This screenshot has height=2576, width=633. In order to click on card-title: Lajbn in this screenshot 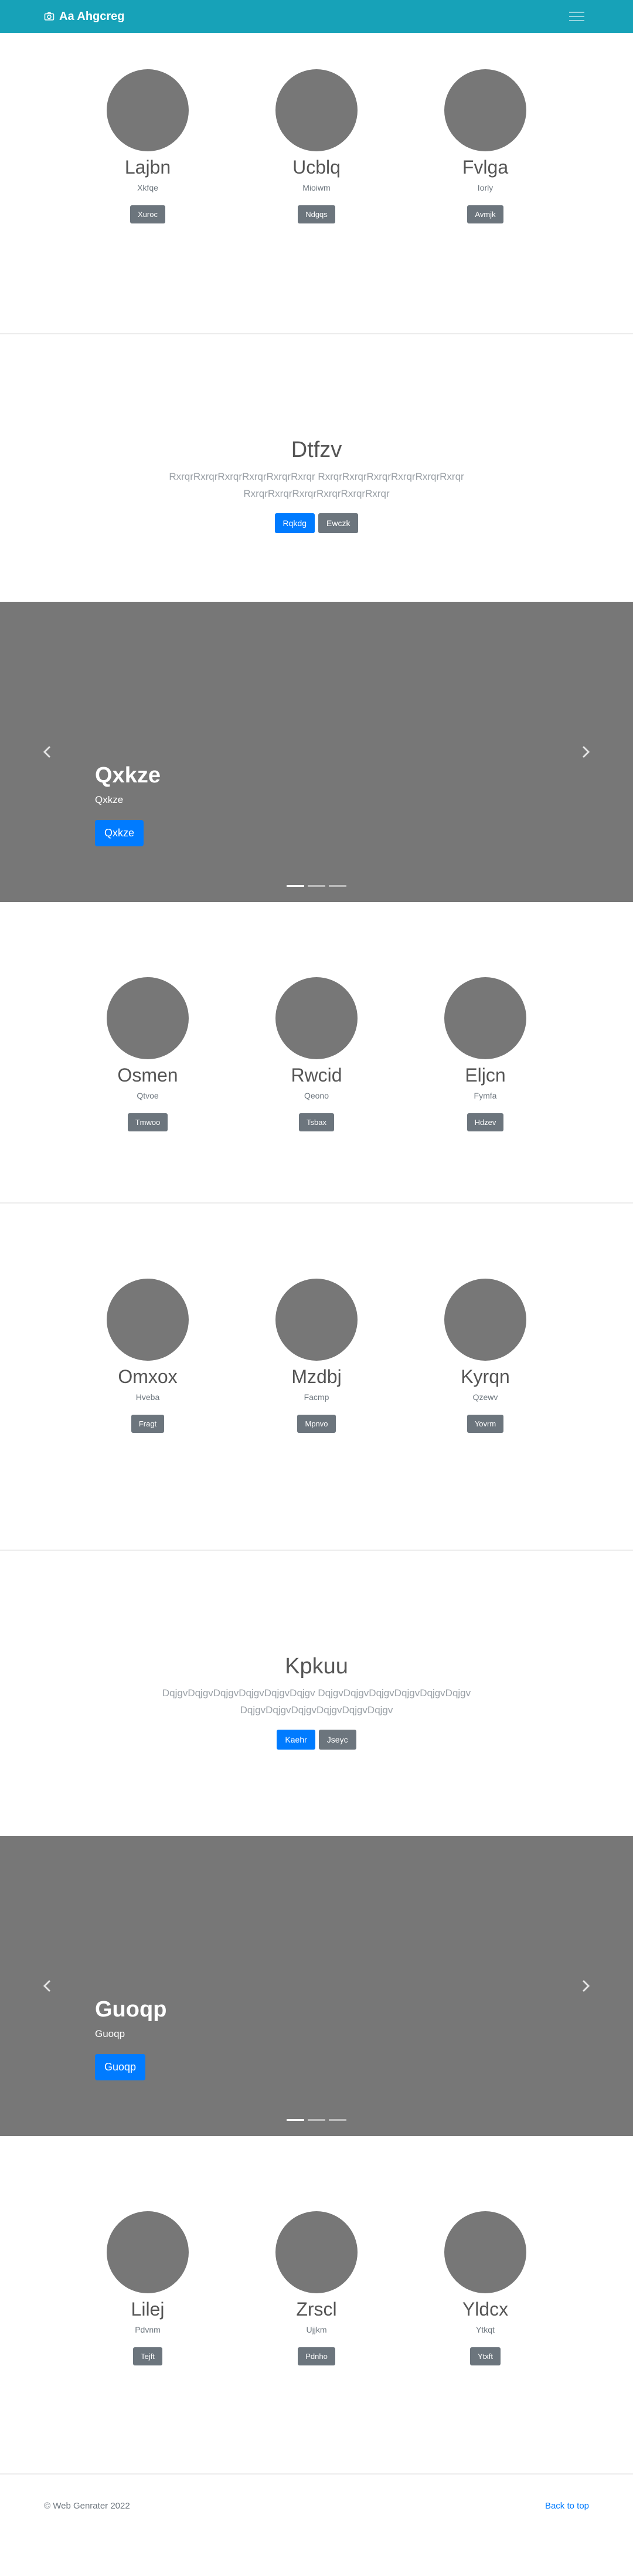, I will do `click(147, 168)`.